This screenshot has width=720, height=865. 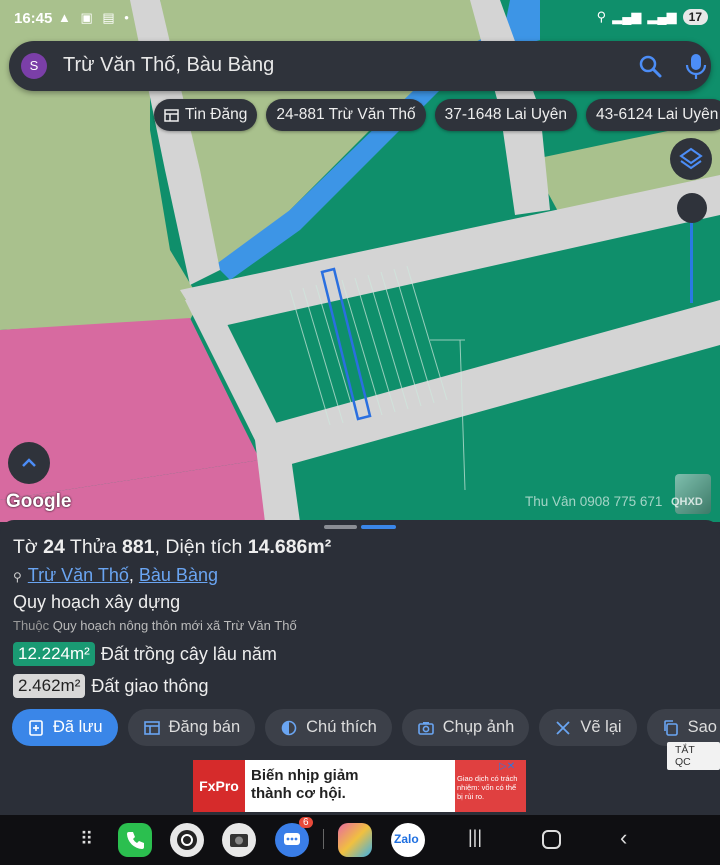 I want to click on search-input: Trừ Văn Thố, Bàu Bàng, so click(x=168, y=65).